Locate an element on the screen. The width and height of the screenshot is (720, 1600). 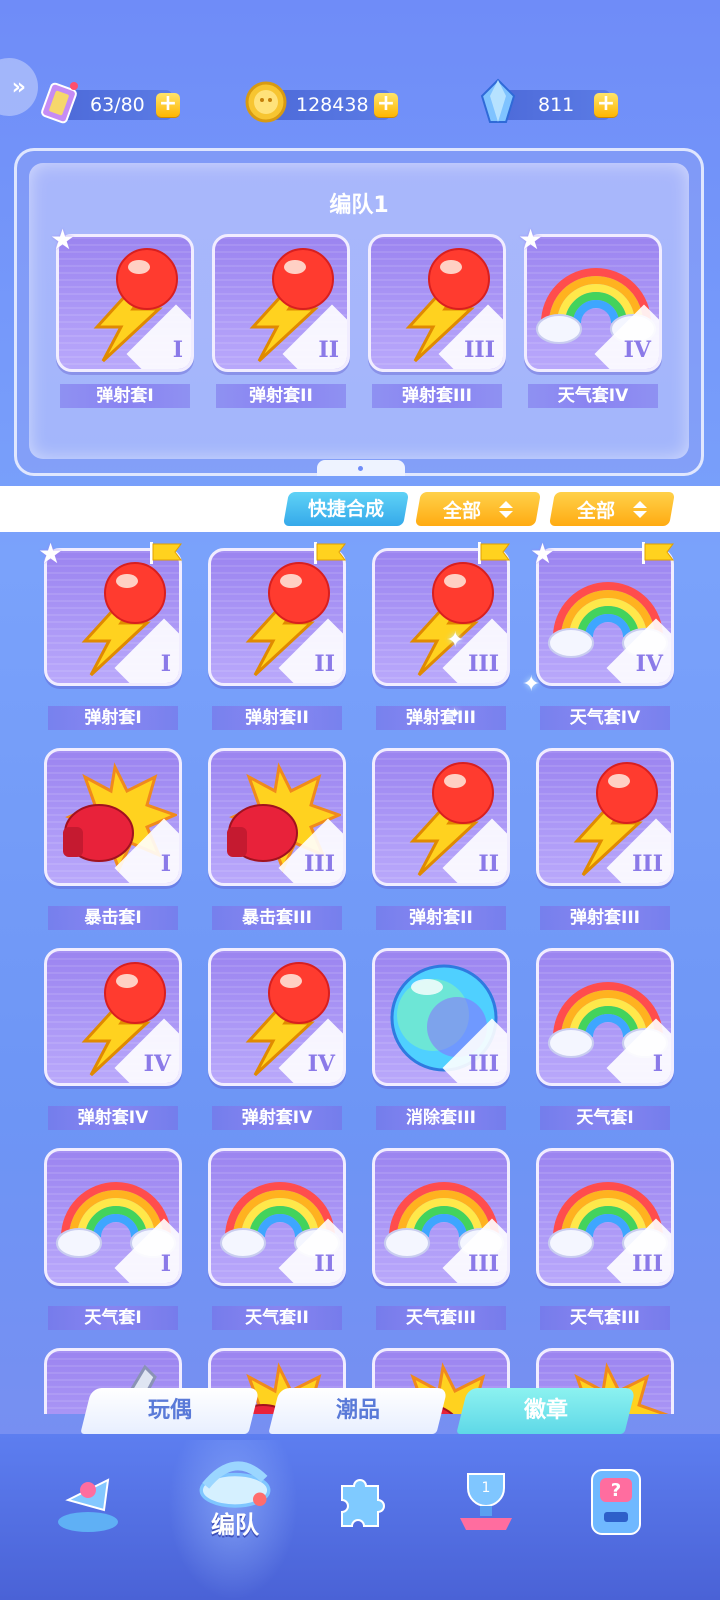
grid-item-label: 暴击套III is located at coordinates (277, 918).